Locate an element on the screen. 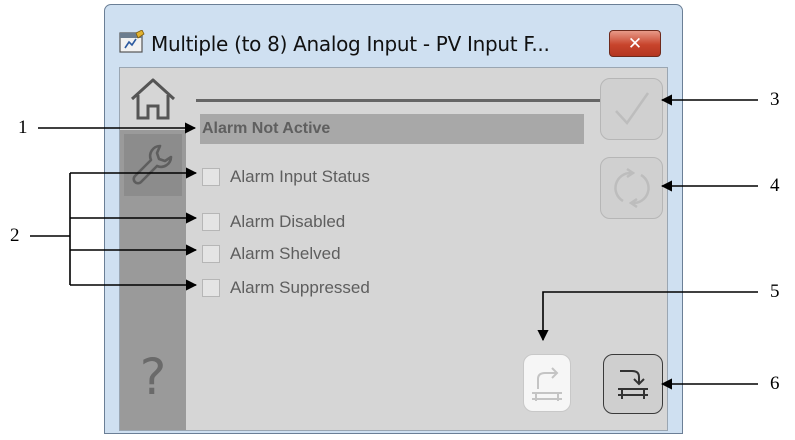 The height and width of the screenshot is (440, 795). callout-label-1: 1 is located at coordinates (23, 127).